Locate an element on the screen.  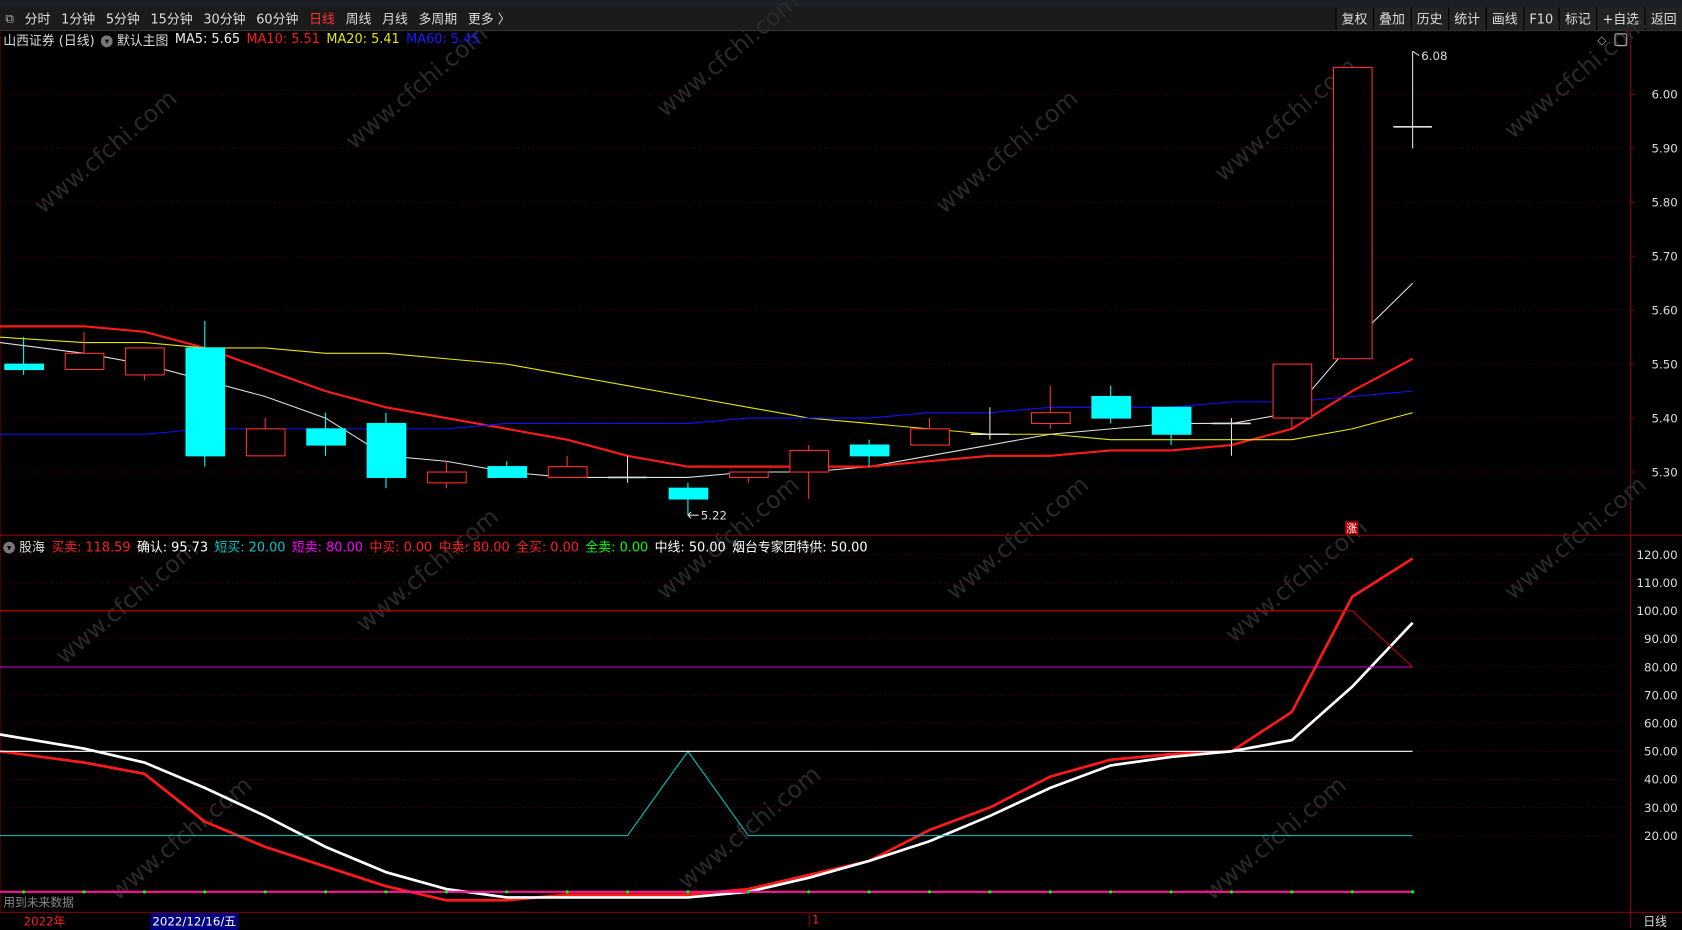
indicator-selector: ▾ 股海 is located at coordinates (24, 546).